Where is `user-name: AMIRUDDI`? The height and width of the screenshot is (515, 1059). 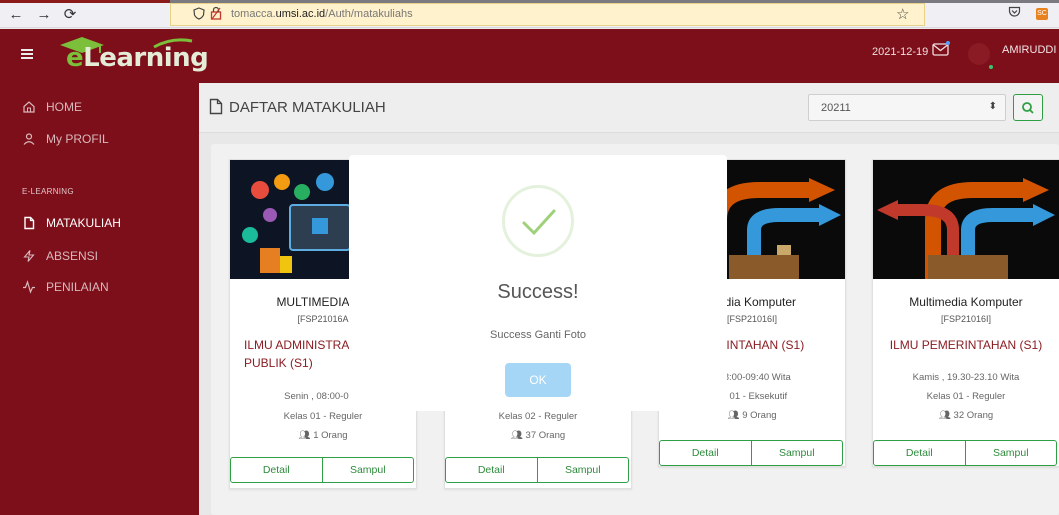 user-name: AMIRUDDI is located at coordinates (1029, 50).